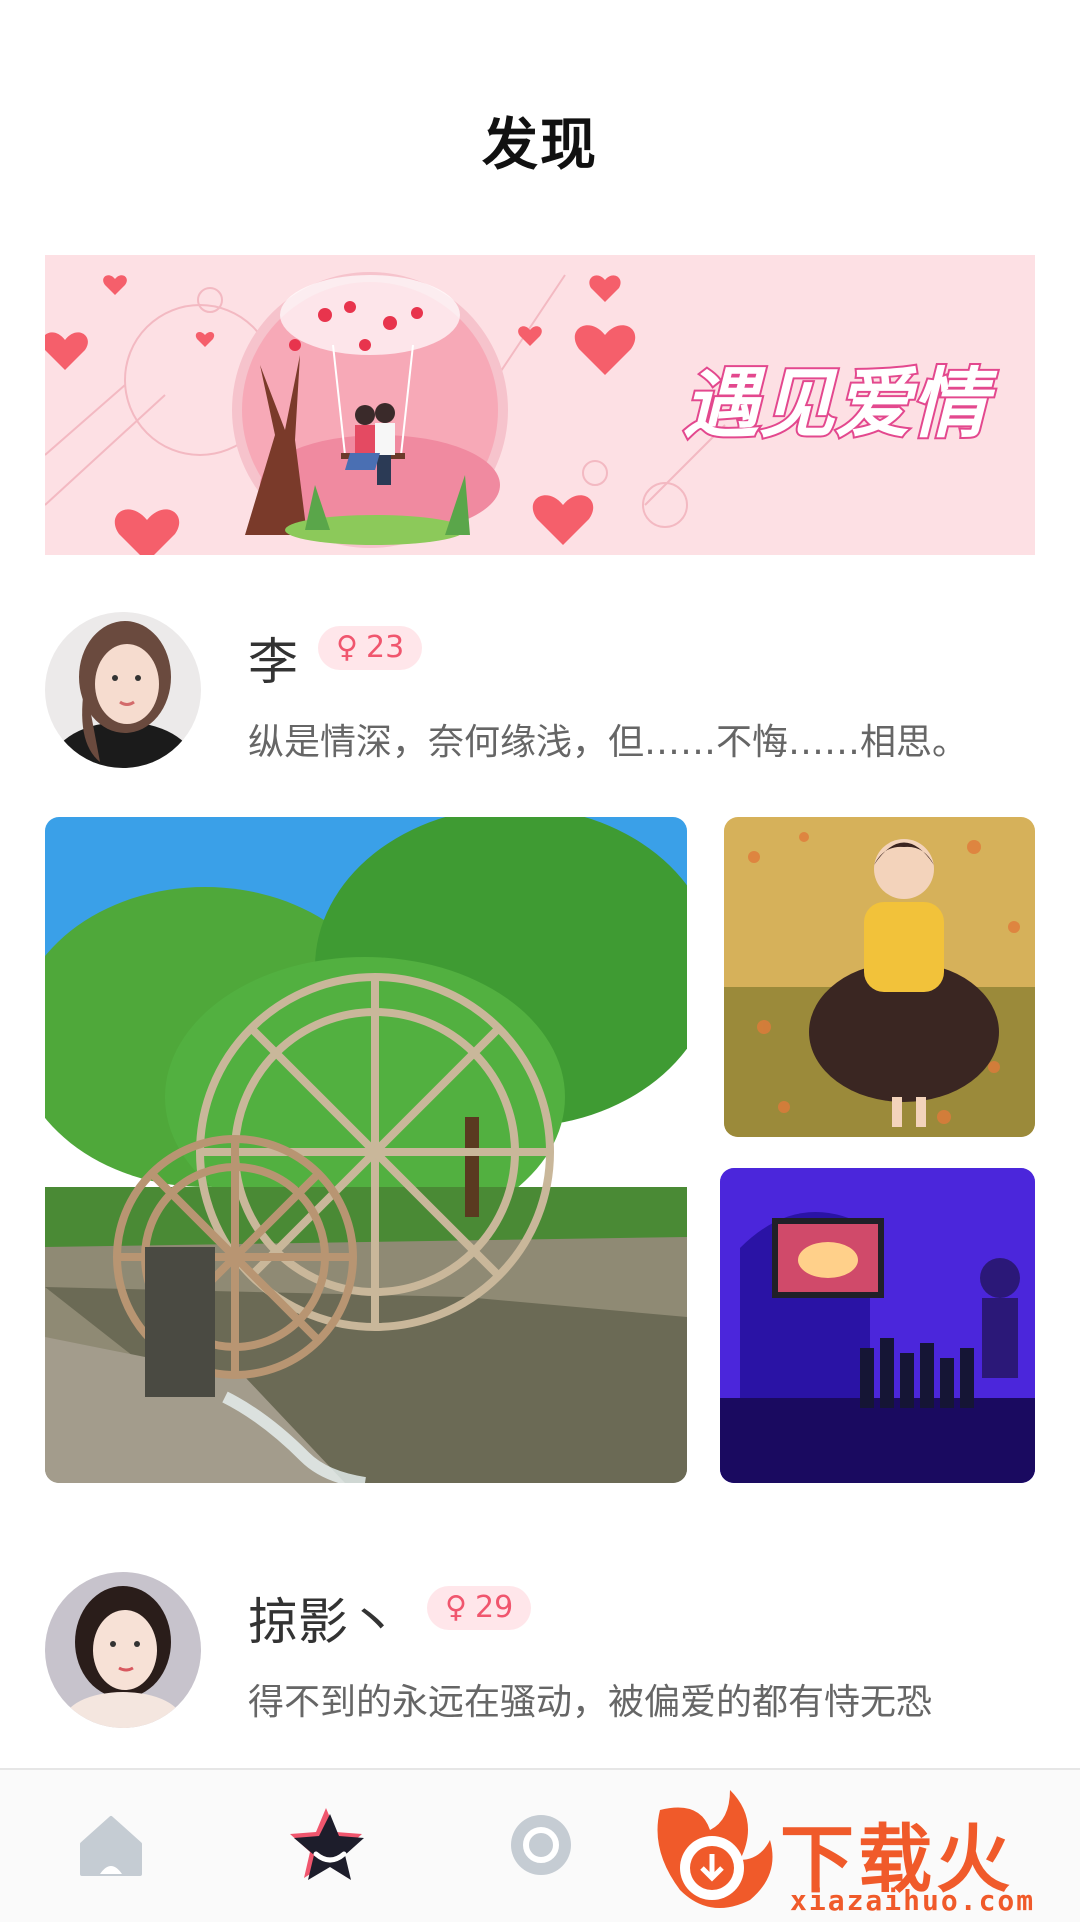 Image resolution: width=1080 pixels, height=1922 pixels. I want to click on photo-girl-illustration, so click(879, 977).